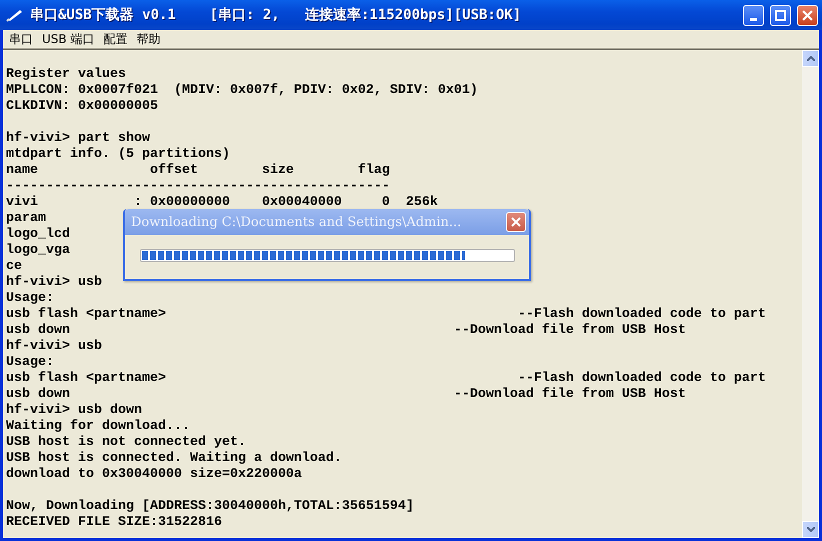 This screenshot has width=822, height=541. What do you see at coordinates (74, 411) in the screenshot?
I see `console-line: hf-vivi> usb down` at bounding box center [74, 411].